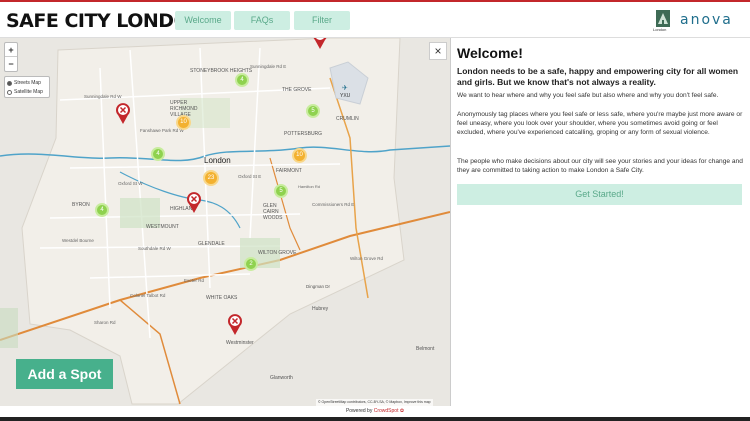  Describe the element at coordinates (11, 50) in the screenshot. I see `zoom-in-button: +` at that location.